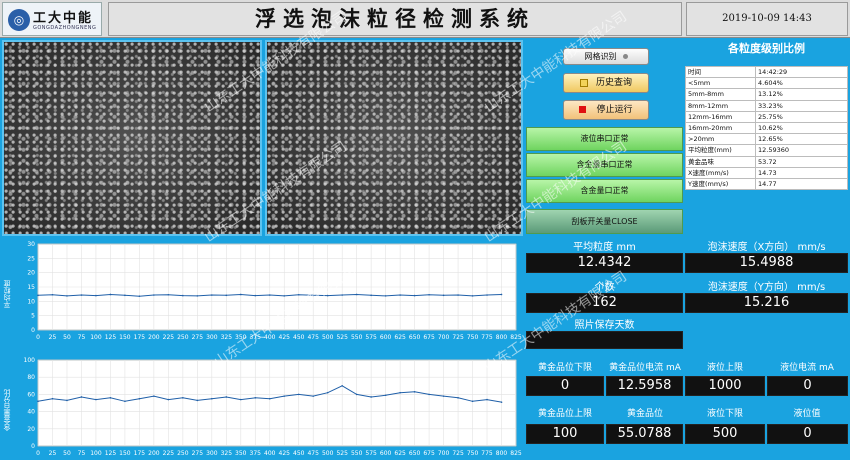 Image resolution: width=850 pixels, height=460 pixels. I want to click on y-tick-label: 0, so click(33, 446).